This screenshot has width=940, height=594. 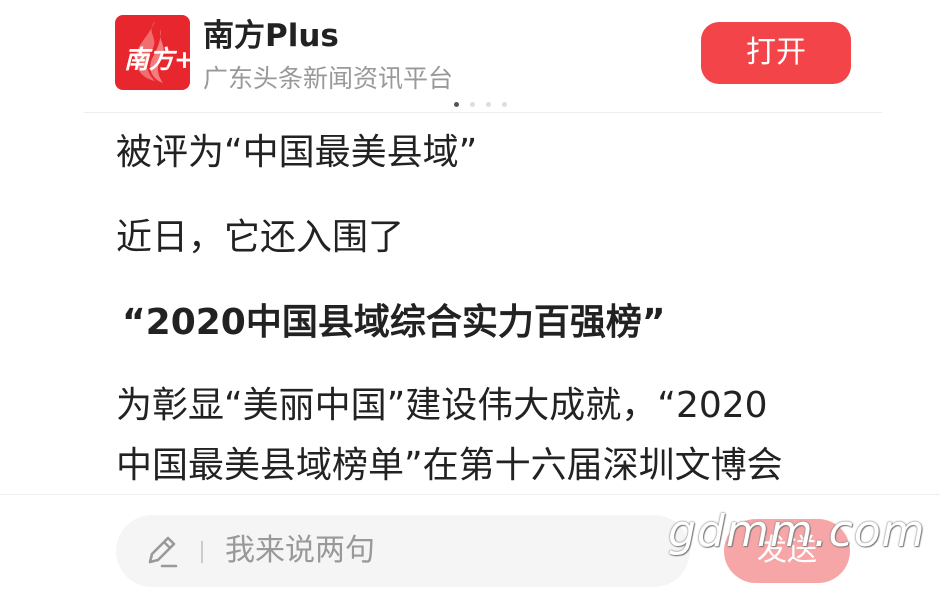 I want to click on article-paragraph: 被评为“中国最美县域”, so click(x=297, y=152).